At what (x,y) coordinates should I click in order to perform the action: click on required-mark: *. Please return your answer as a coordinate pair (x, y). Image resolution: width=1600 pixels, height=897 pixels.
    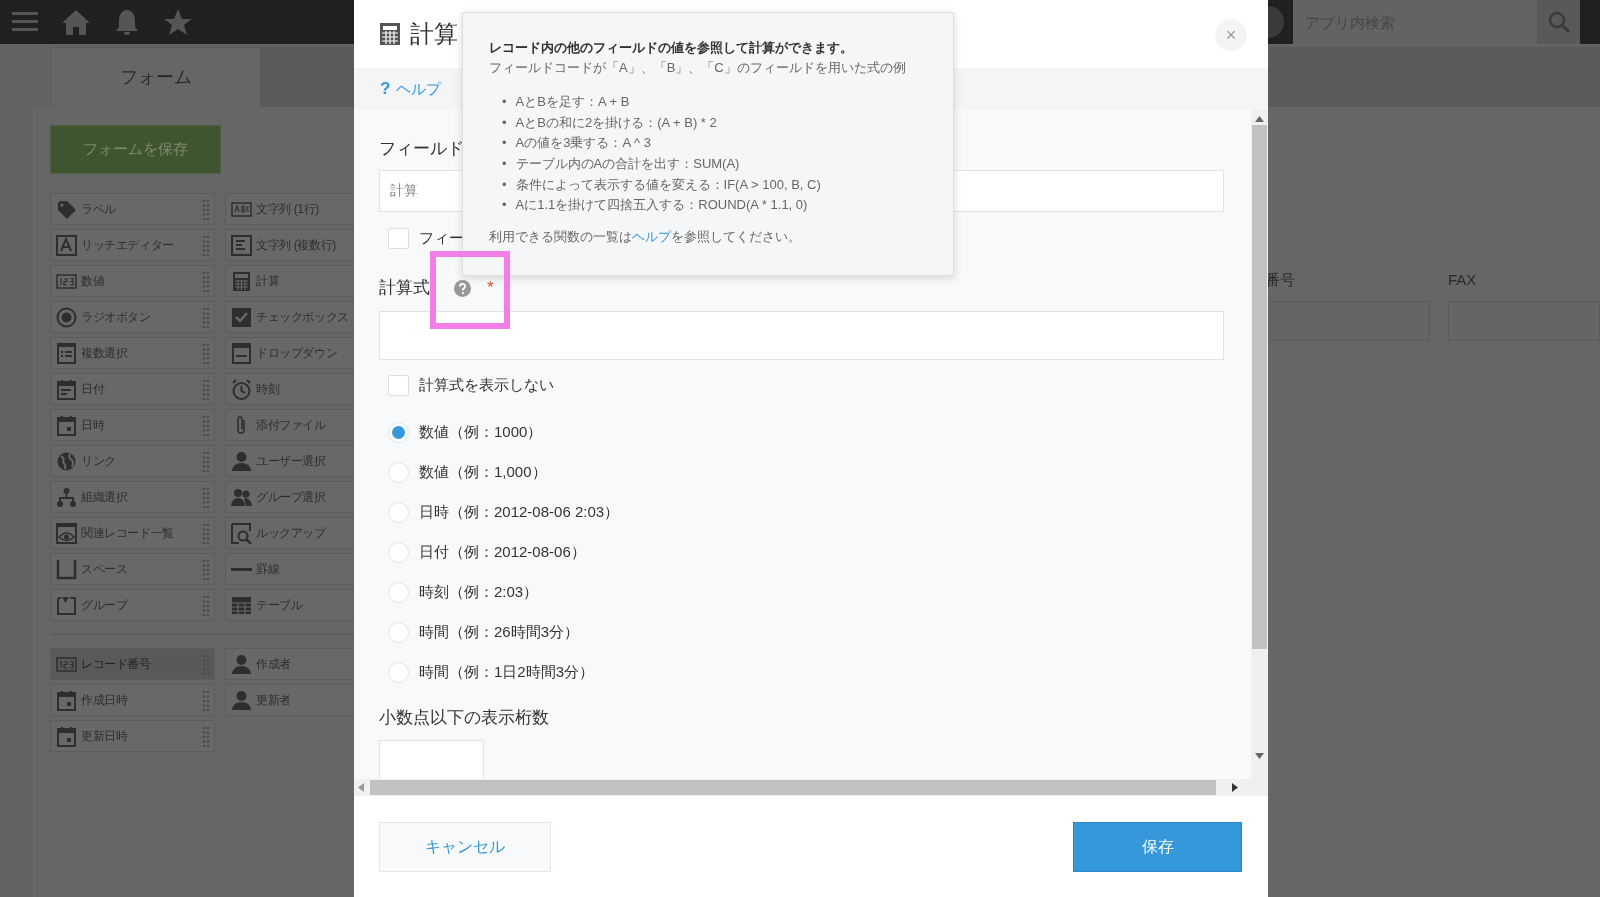
    Looking at the image, I should click on (490, 288).